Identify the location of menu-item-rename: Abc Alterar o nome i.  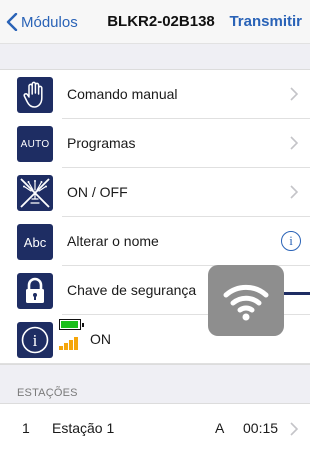
(155, 241).